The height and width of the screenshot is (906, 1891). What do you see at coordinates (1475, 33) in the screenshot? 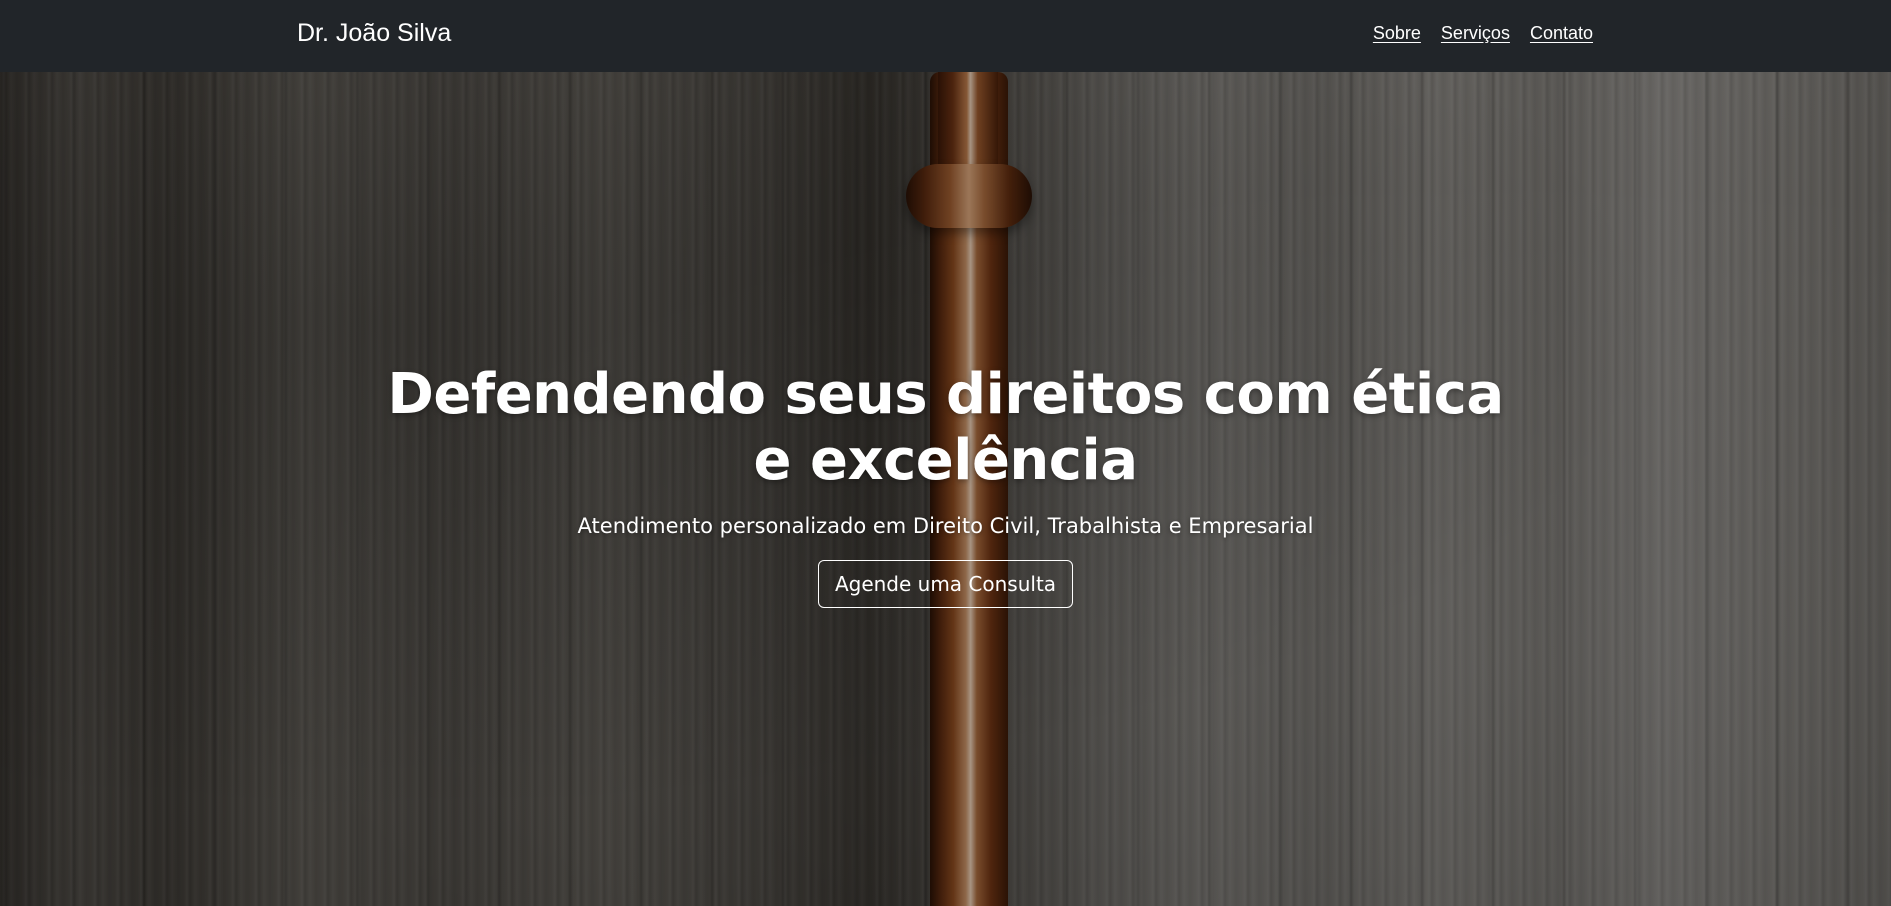
I see `nav-link-servicos: Serviços` at bounding box center [1475, 33].